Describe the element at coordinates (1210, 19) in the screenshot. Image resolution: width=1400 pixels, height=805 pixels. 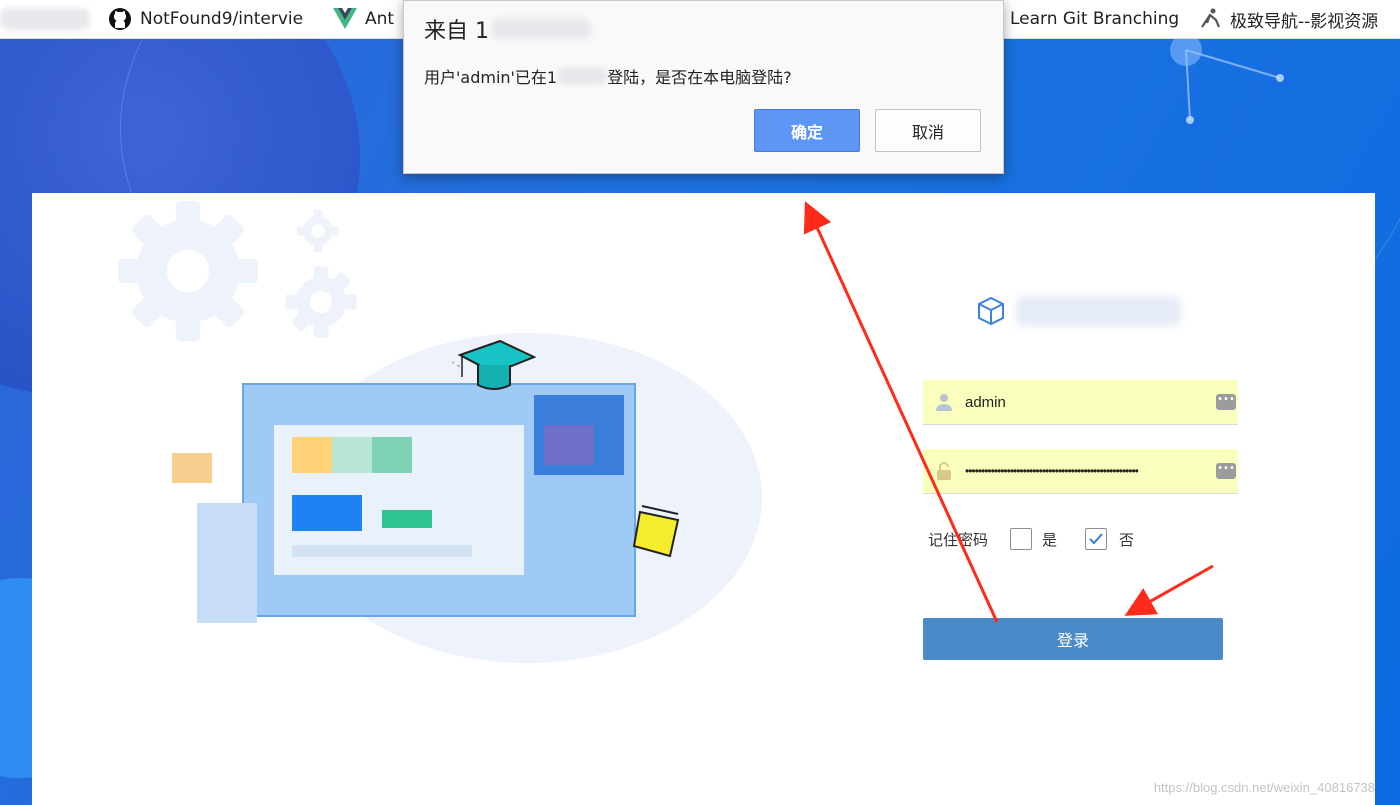
I see `yoga-icon` at that location.